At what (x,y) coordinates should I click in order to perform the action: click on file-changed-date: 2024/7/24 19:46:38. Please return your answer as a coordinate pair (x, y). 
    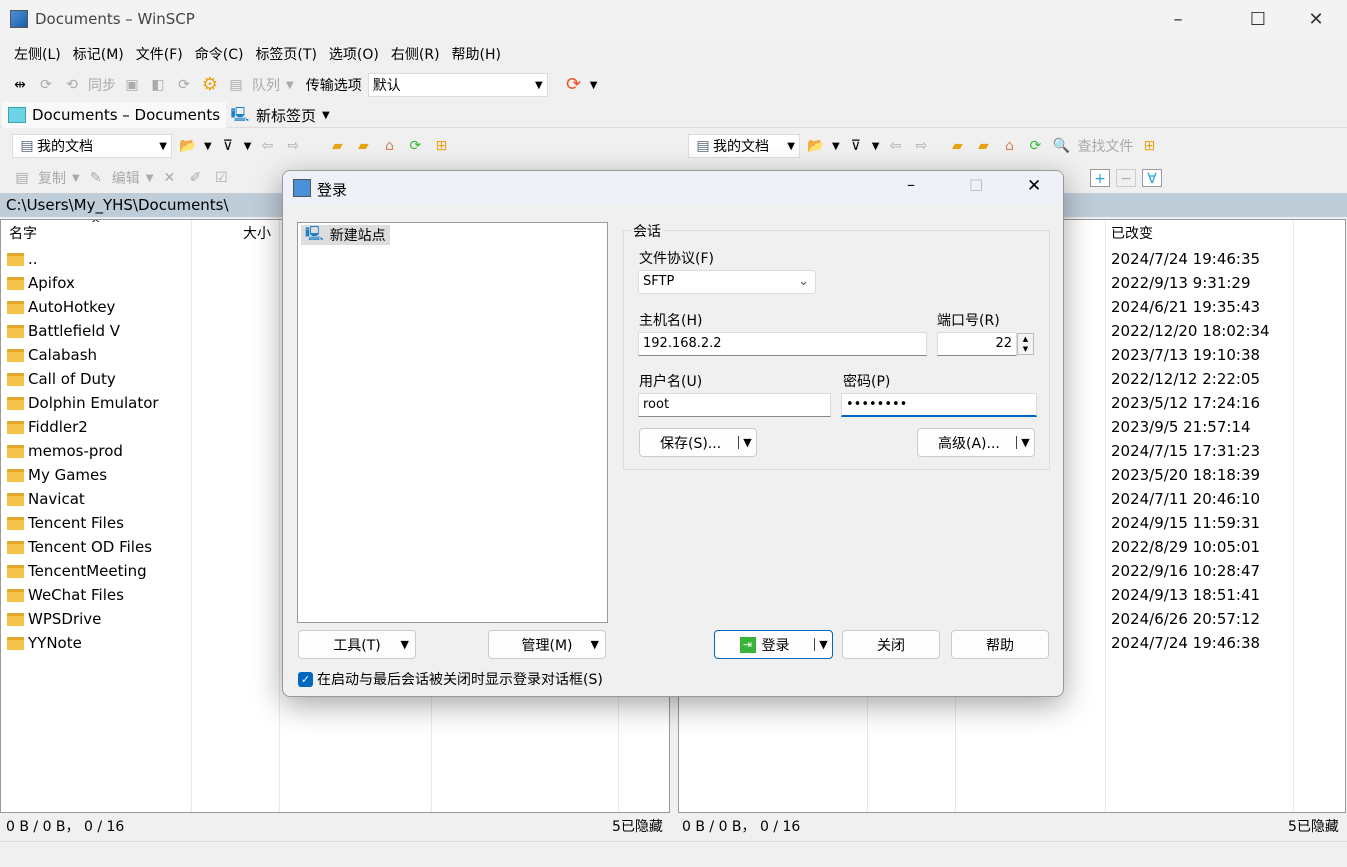
    Looking at the image, I should click on (1185, 643).